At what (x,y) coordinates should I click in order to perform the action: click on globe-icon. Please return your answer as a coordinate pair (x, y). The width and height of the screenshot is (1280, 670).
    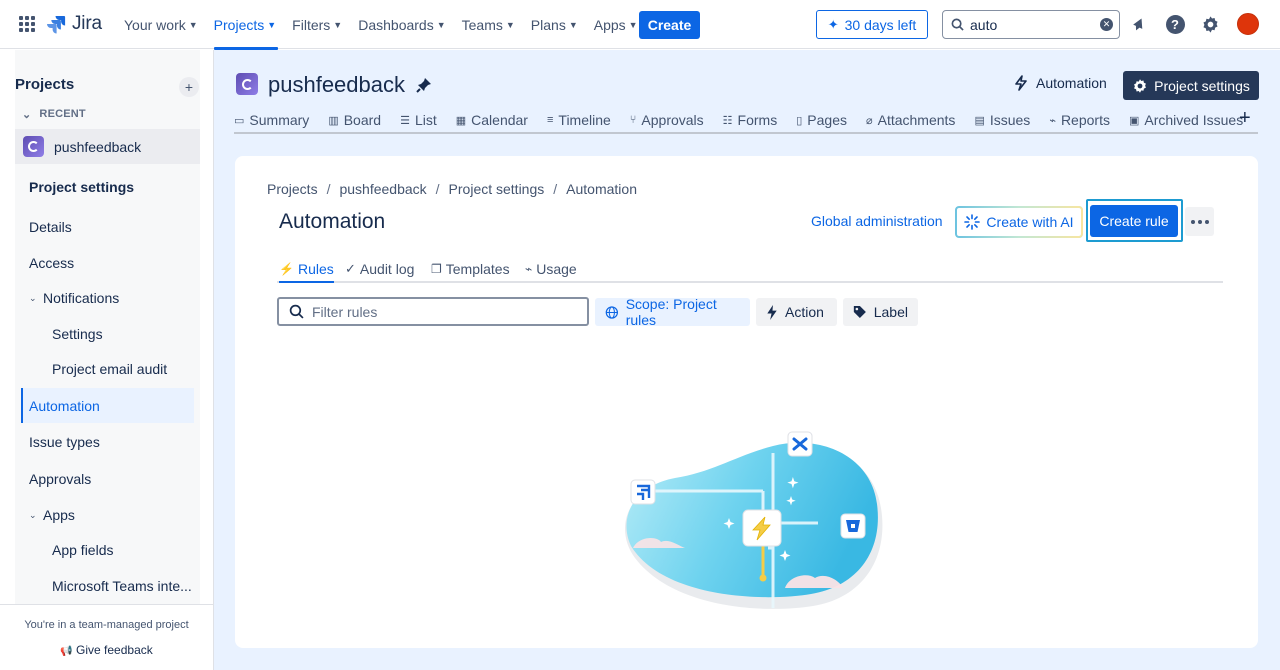
    Looking at the image, I should click on (612, 312).